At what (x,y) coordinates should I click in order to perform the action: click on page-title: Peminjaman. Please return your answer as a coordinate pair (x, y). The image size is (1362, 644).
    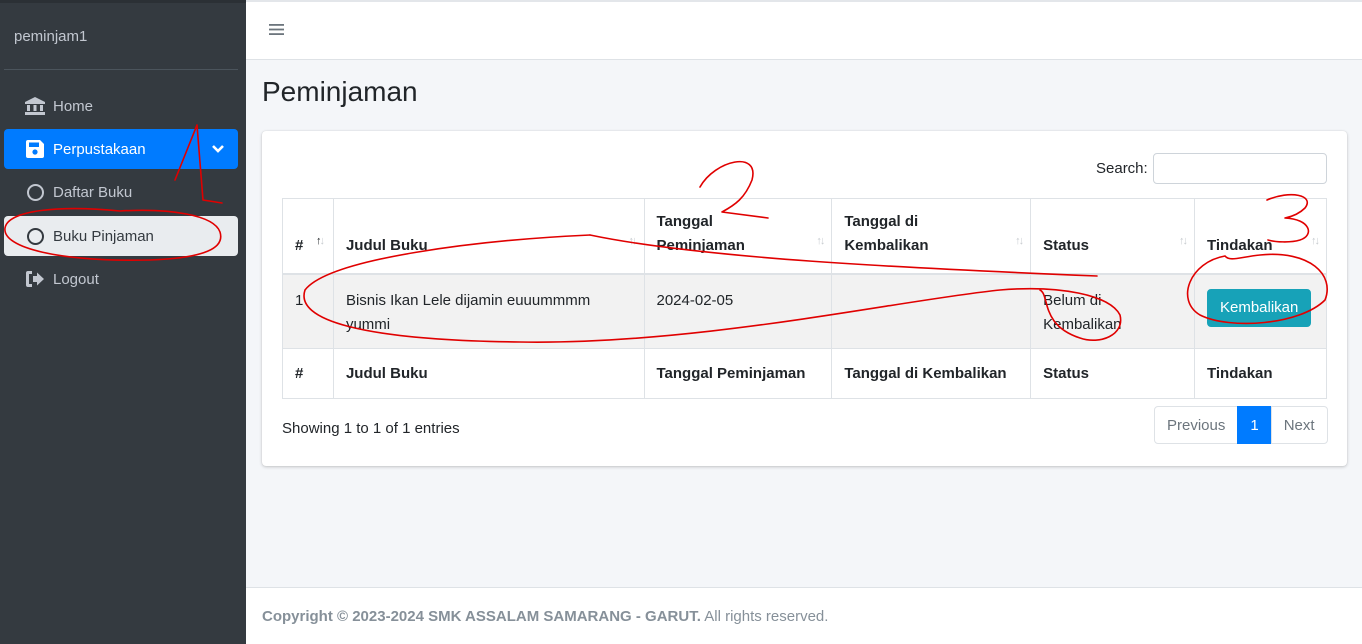
    Looking at the image, I should click on (340, 91).